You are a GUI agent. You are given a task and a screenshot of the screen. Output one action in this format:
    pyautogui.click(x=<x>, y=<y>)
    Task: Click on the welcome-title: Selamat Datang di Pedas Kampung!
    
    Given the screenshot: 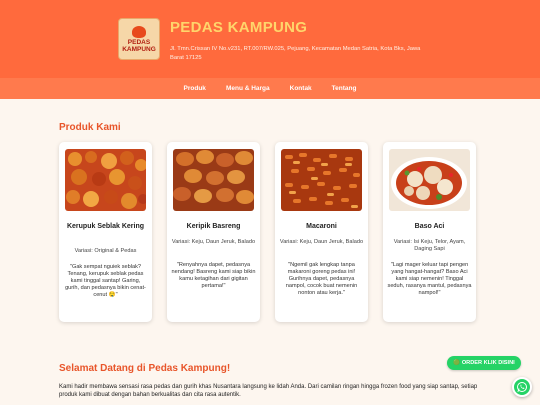 What is the action you would take?
    pyautogui.click(x=145, y=368)
    